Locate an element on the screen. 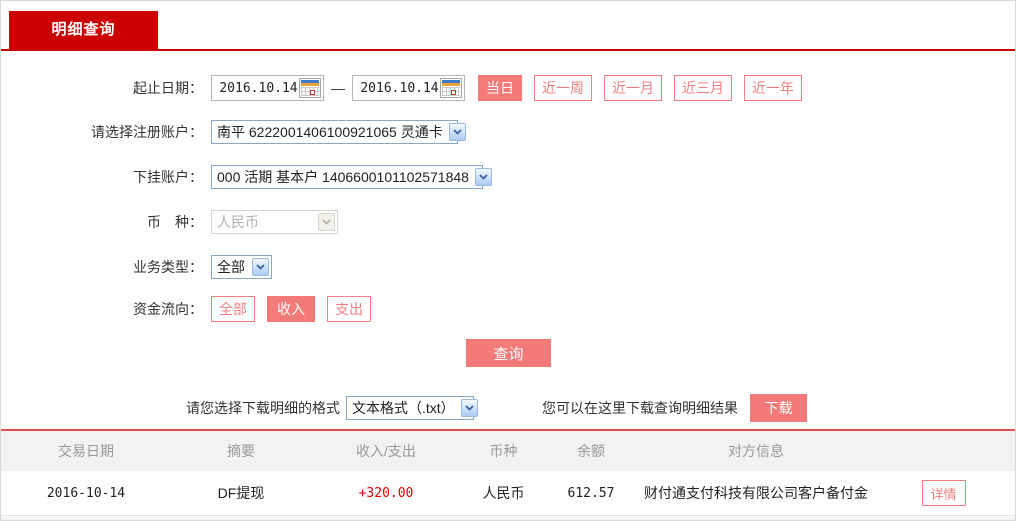 The image size is (1016, 521). download-hint: 您可以在这里下载查询明细结果 is located at coordinates (640, 408).